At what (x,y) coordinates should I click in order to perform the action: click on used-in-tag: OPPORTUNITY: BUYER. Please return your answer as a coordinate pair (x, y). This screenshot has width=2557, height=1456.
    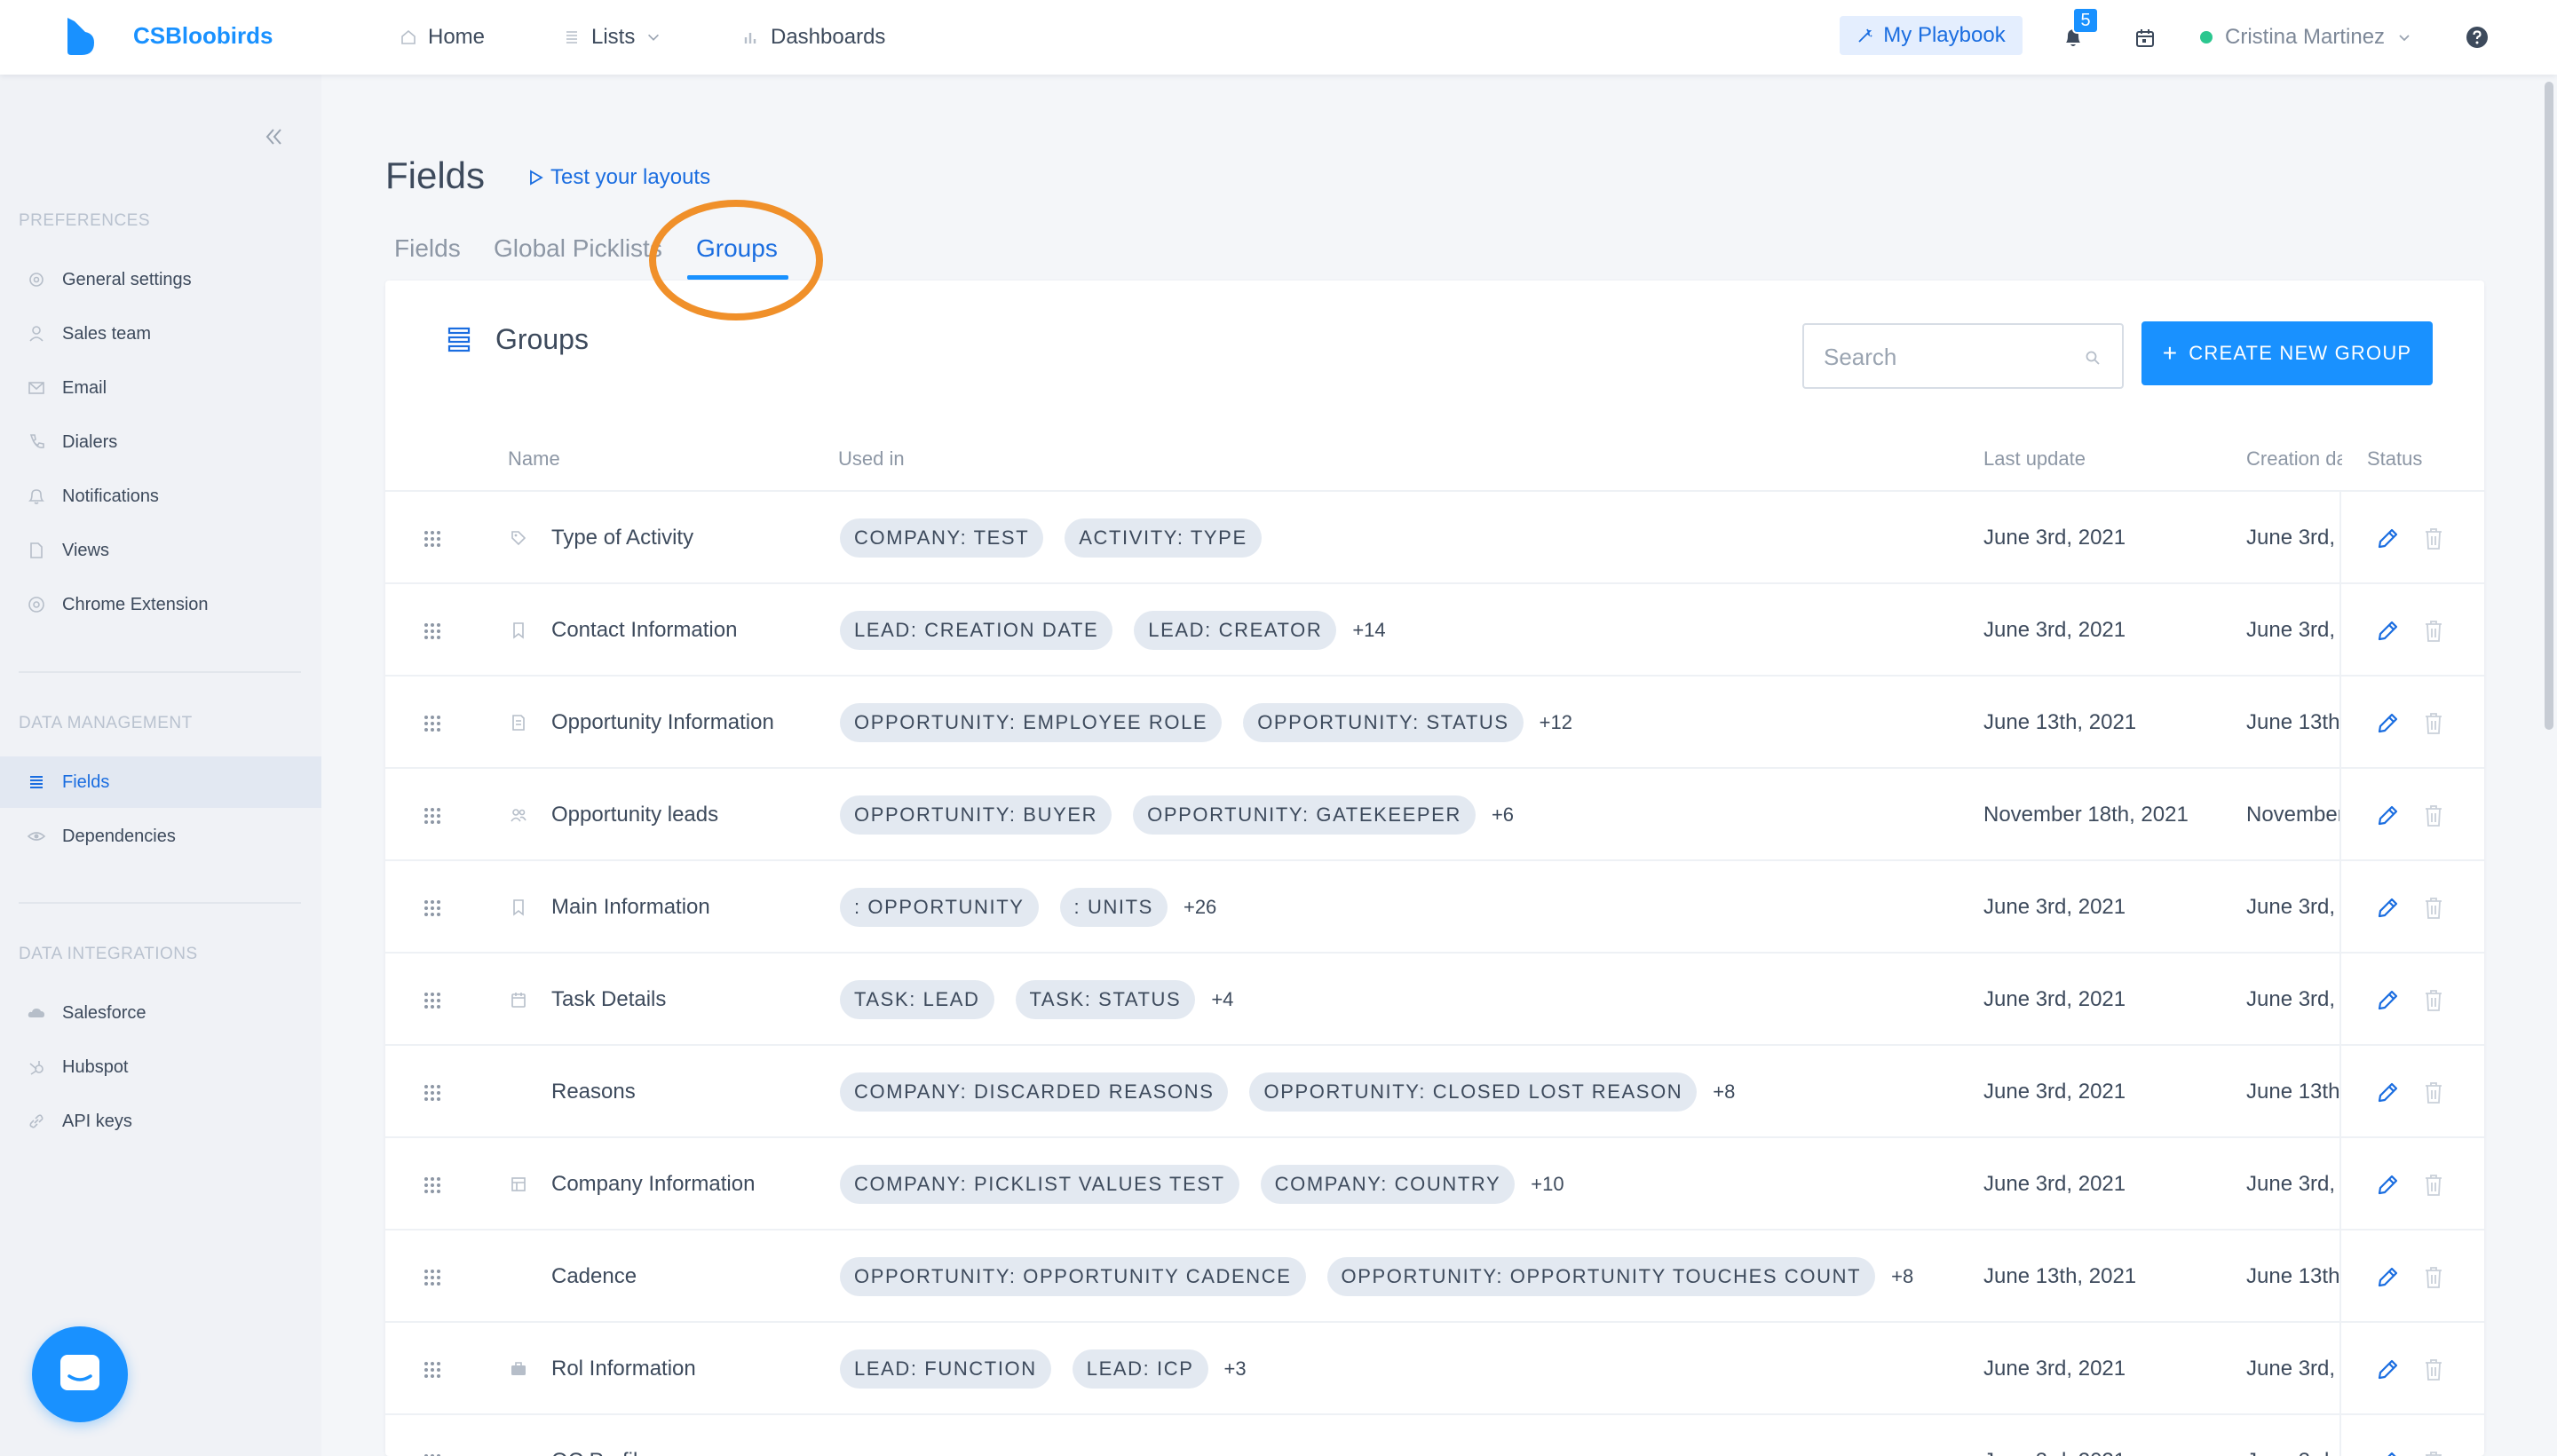
    Looking at the image, I should click on (976, 815).